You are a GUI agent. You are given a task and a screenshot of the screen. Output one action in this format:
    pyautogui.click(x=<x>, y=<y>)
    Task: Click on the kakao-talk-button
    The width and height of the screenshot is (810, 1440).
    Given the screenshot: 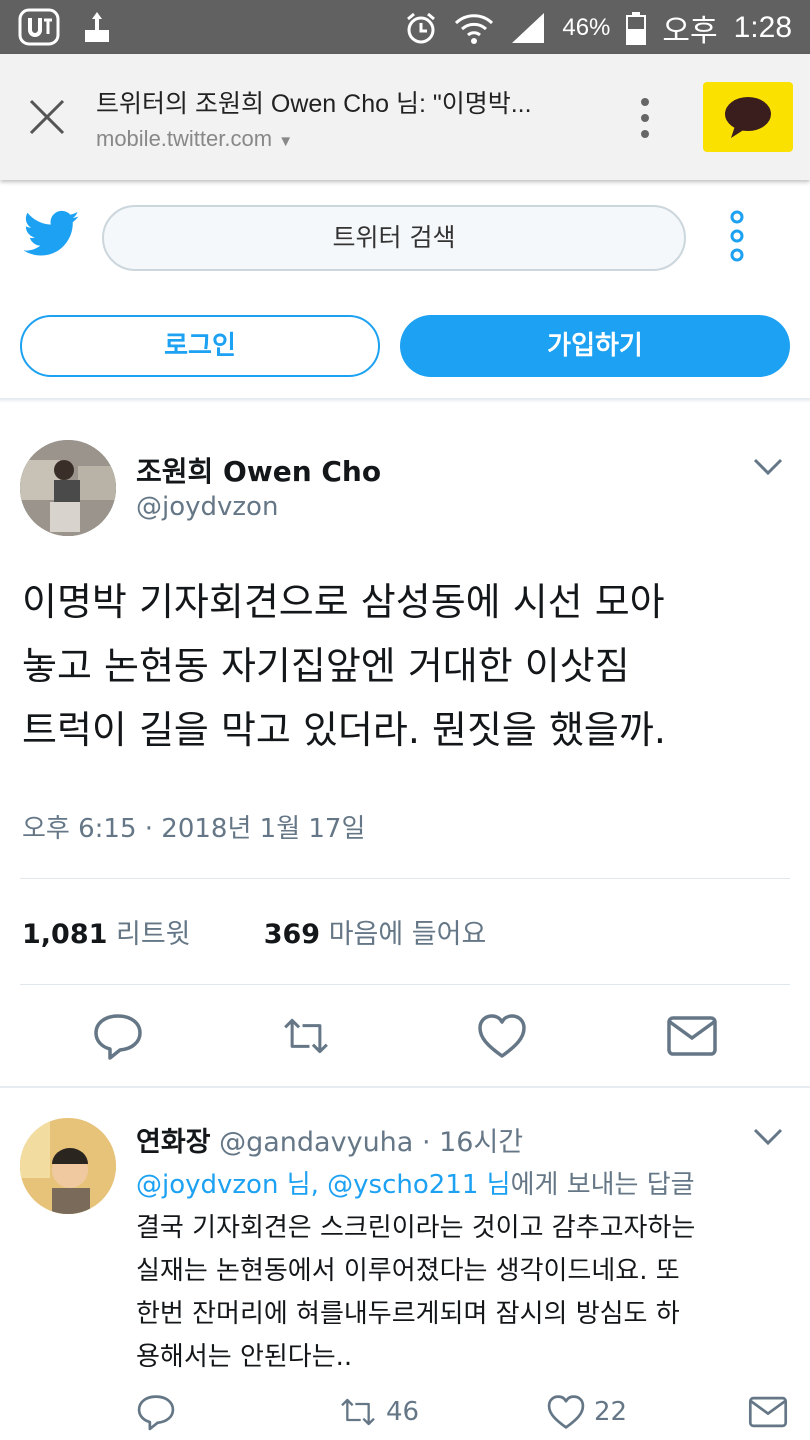 What is the action you would take?
    pyautogui.click(x=748, y=117)
    